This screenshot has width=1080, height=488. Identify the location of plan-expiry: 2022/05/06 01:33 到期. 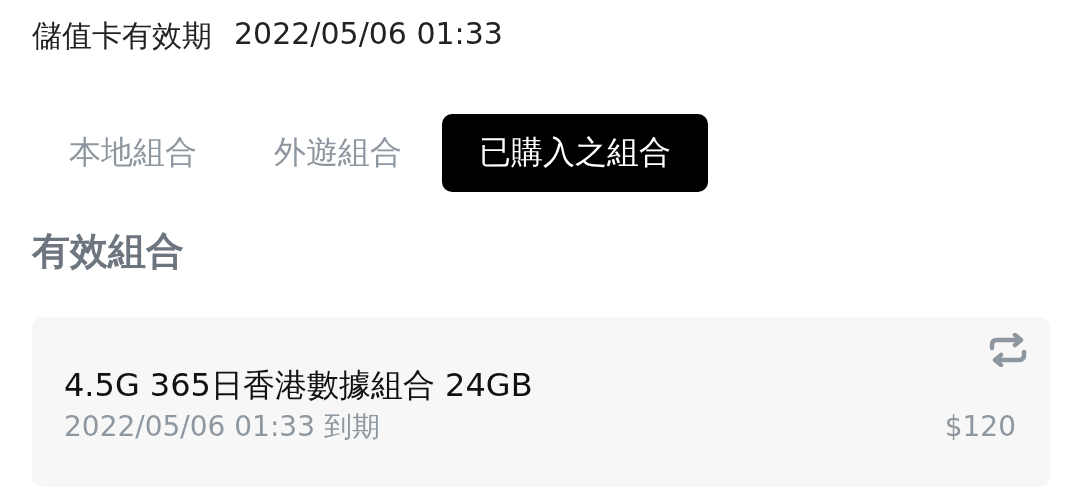
(222, 427).